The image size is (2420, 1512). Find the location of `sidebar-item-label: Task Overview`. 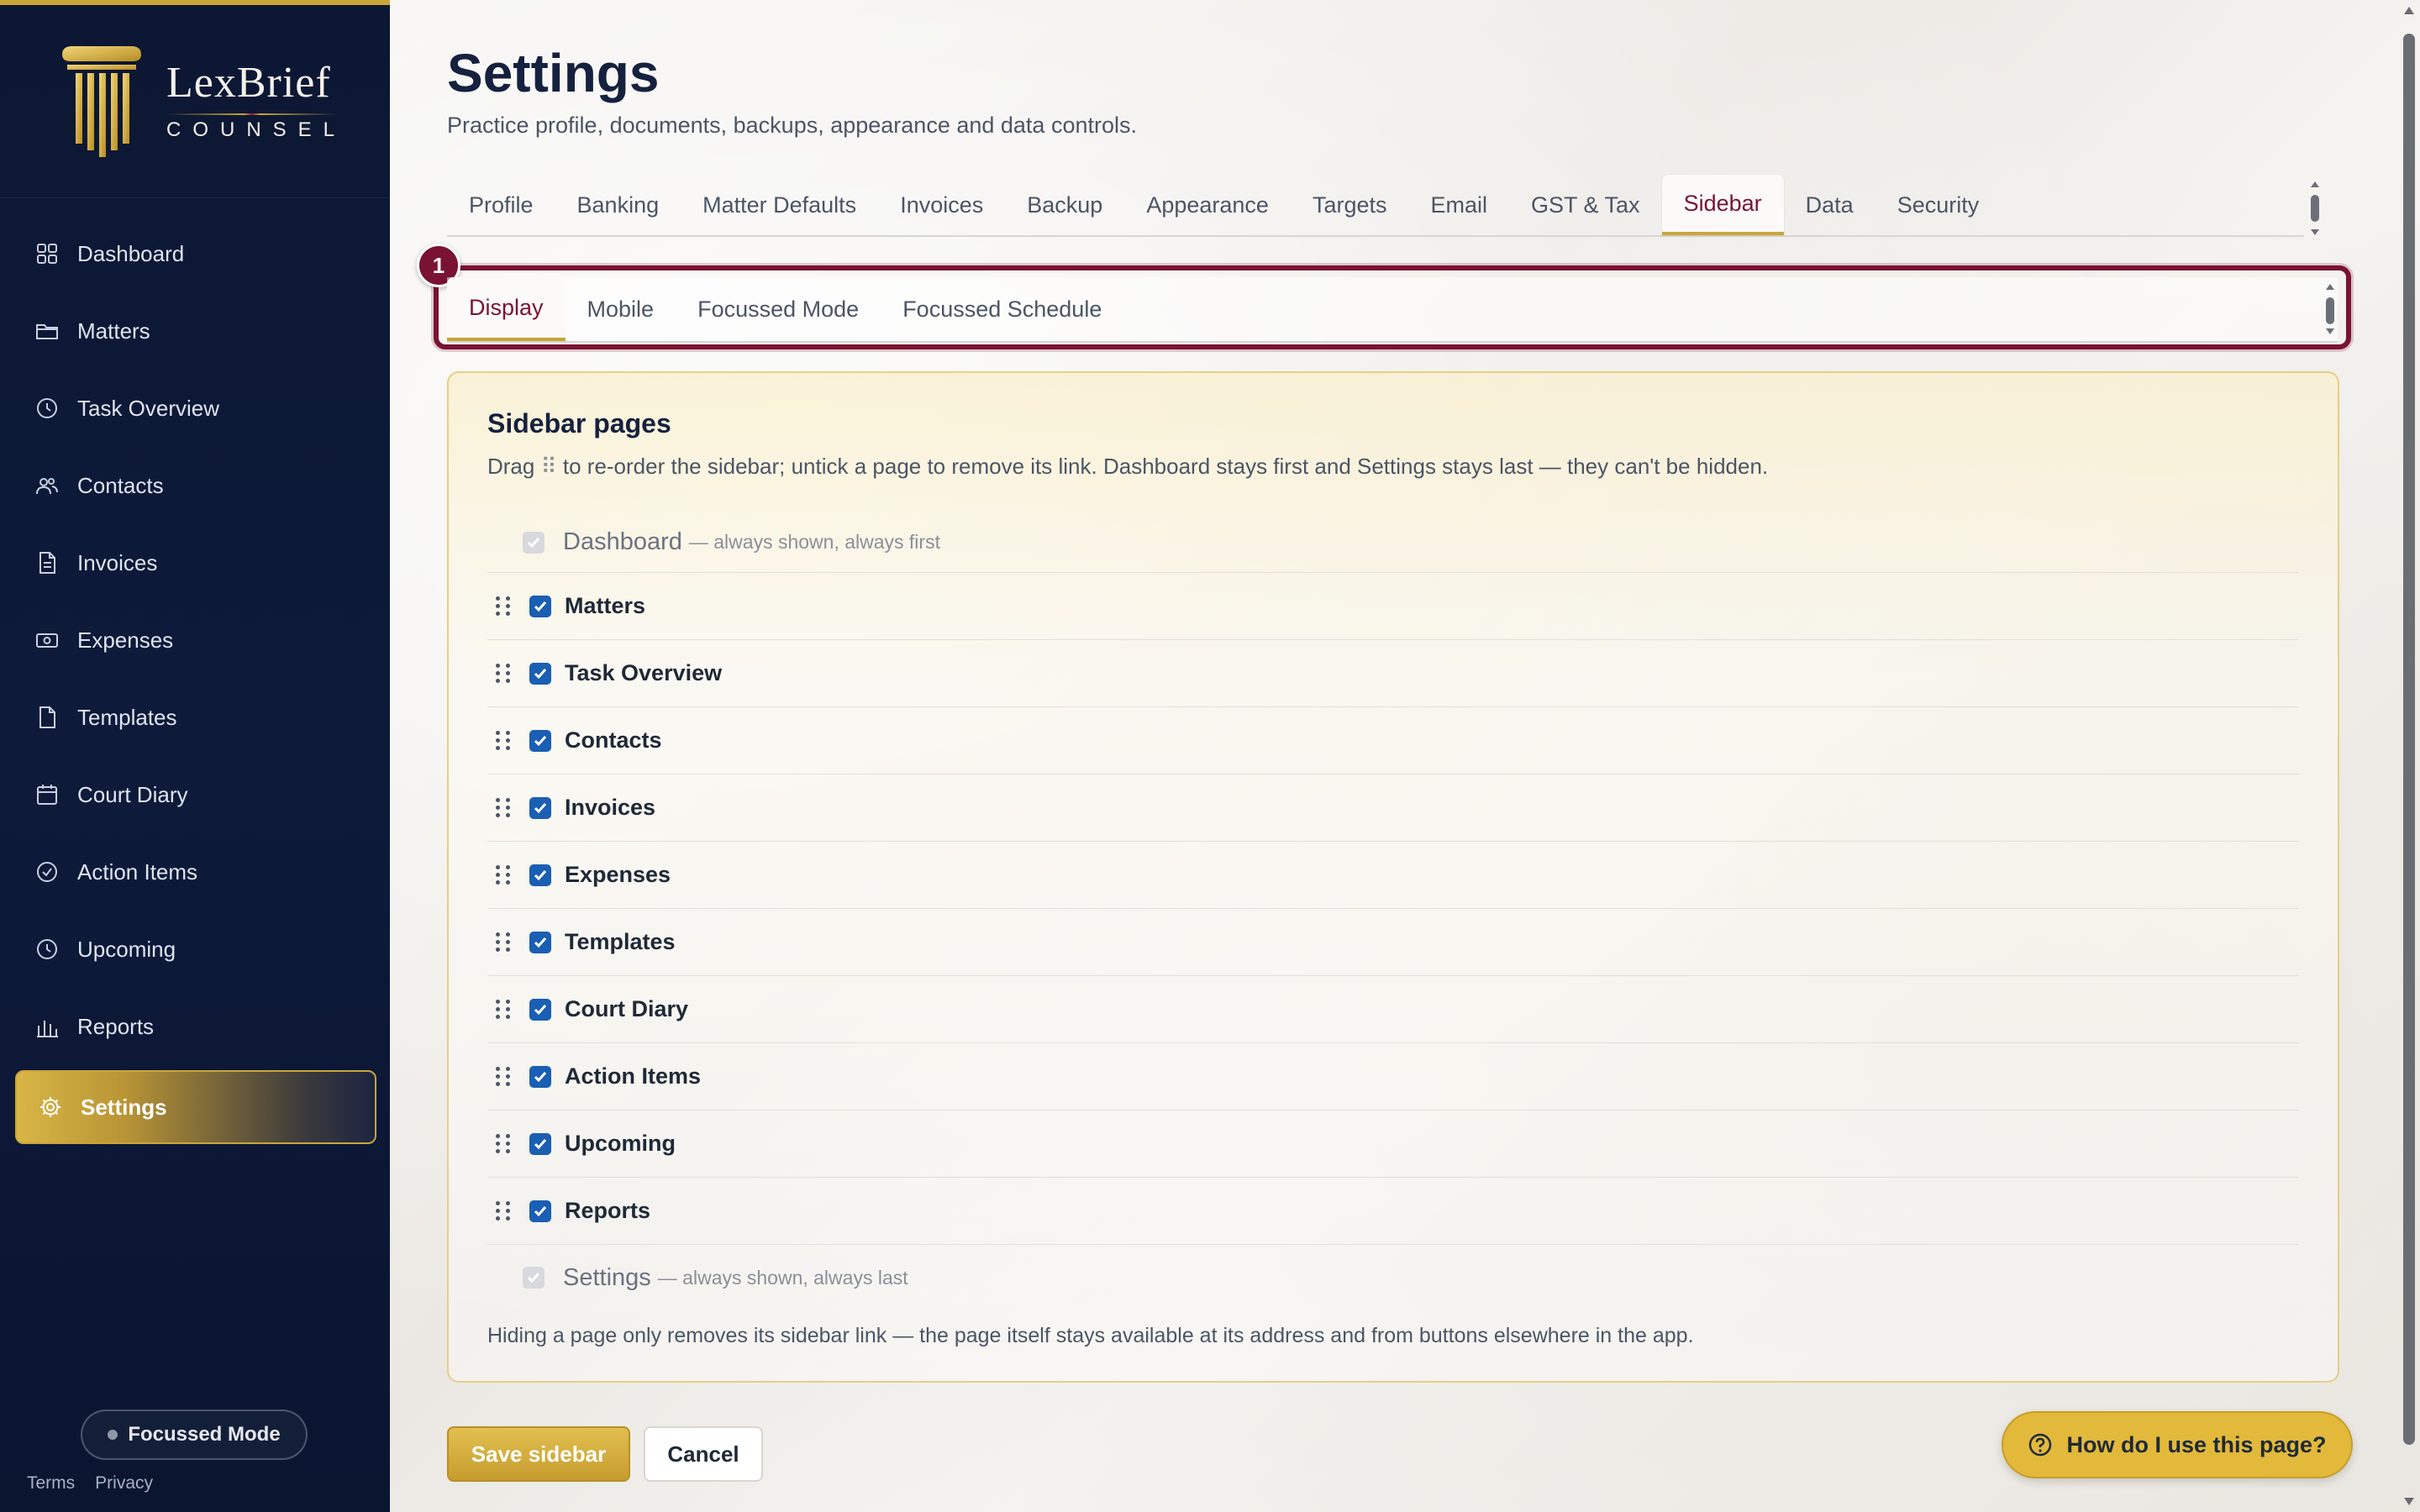

sidebar-item-label: Task Overview is located at coordinates (148, 408).